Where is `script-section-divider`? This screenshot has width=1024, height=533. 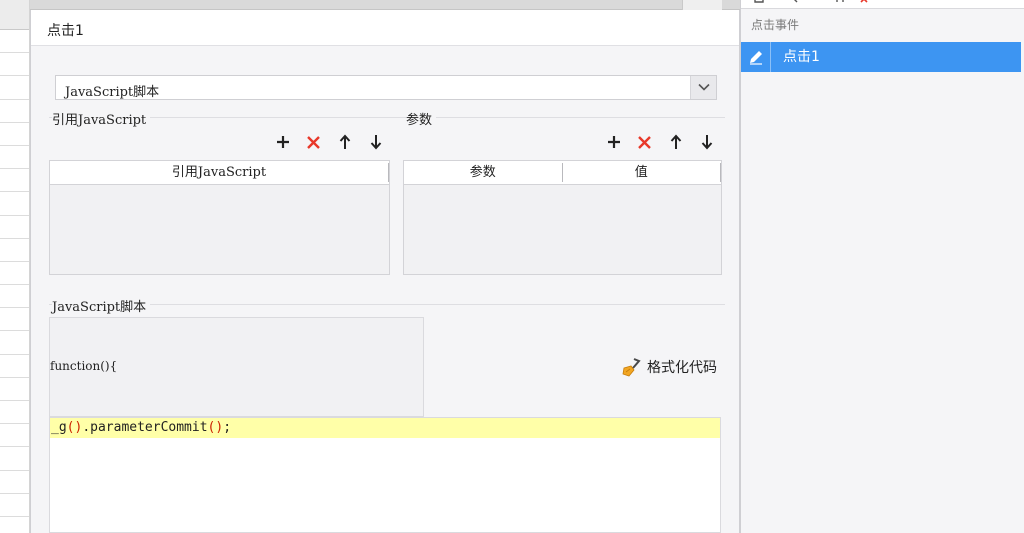 script-section-divider is located at coordinates (387, 304).